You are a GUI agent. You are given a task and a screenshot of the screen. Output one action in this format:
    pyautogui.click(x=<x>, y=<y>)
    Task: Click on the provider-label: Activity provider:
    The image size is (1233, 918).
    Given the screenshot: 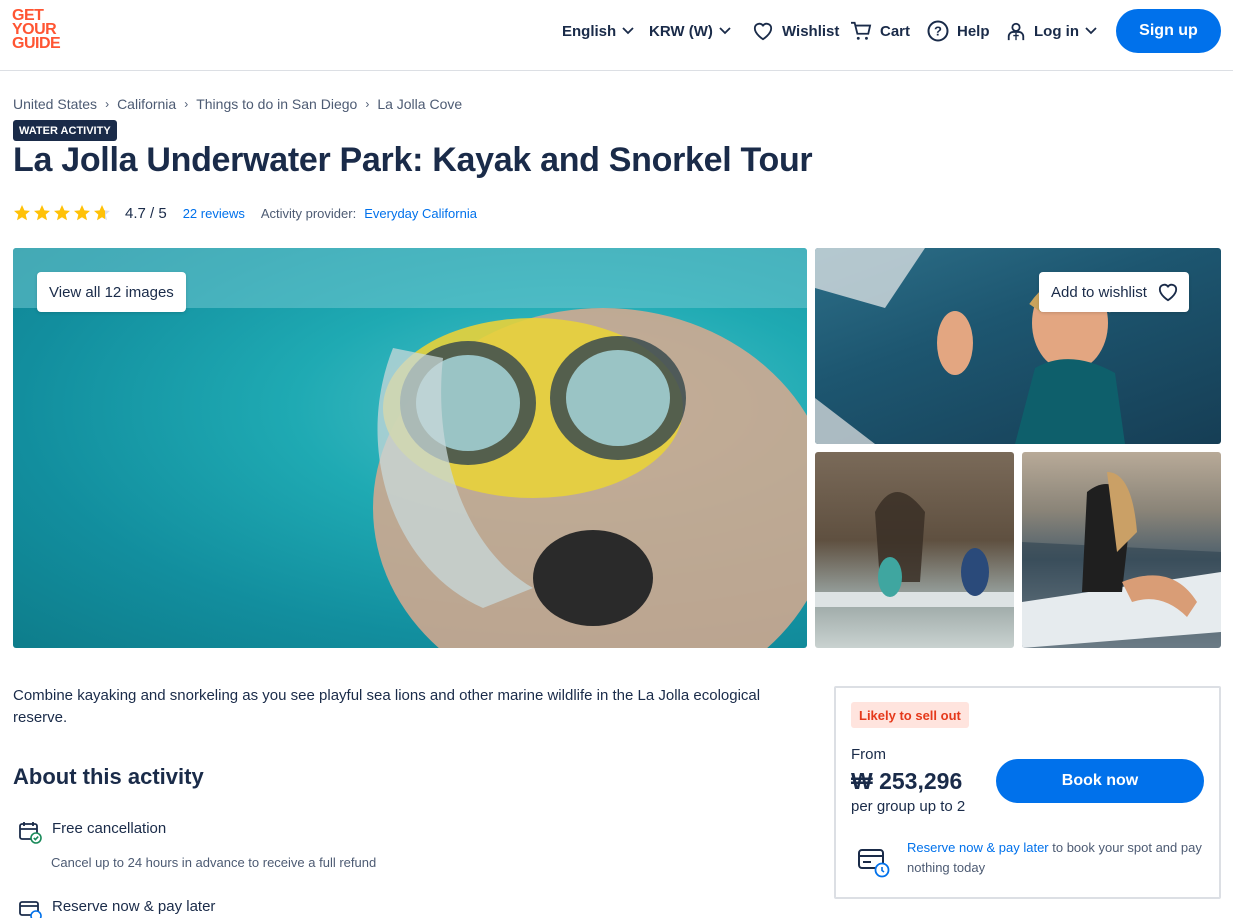 What is the action you would take?
    pyautogui.click(x=308, y=213)
    